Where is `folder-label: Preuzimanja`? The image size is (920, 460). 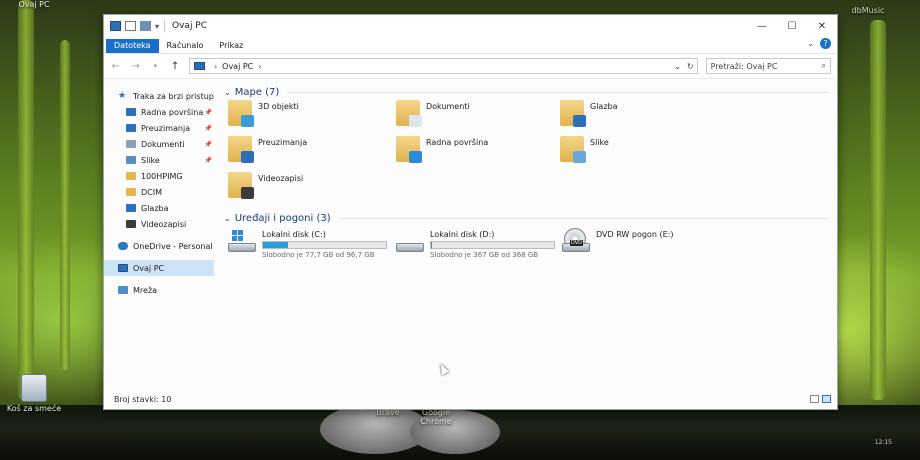
folder-label: Preuzimanja is located at coordinates (283, 142).